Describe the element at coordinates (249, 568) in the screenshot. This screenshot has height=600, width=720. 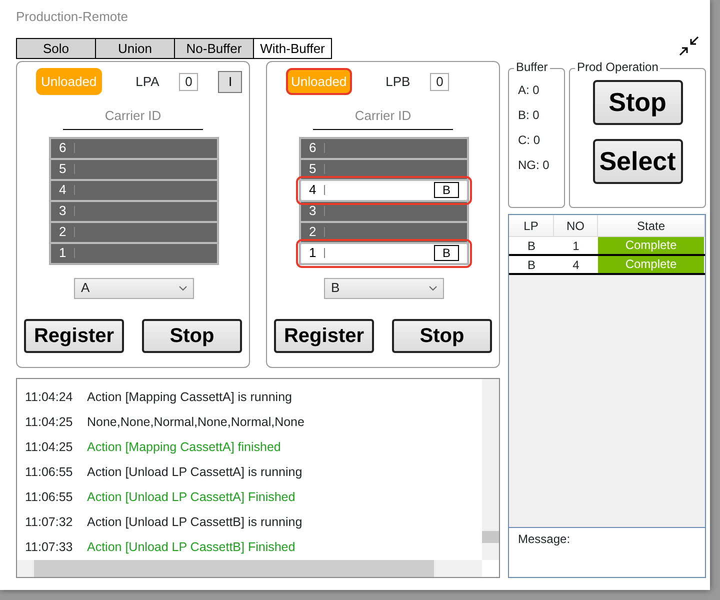
I see `horizontal-scrollbar` at that location.